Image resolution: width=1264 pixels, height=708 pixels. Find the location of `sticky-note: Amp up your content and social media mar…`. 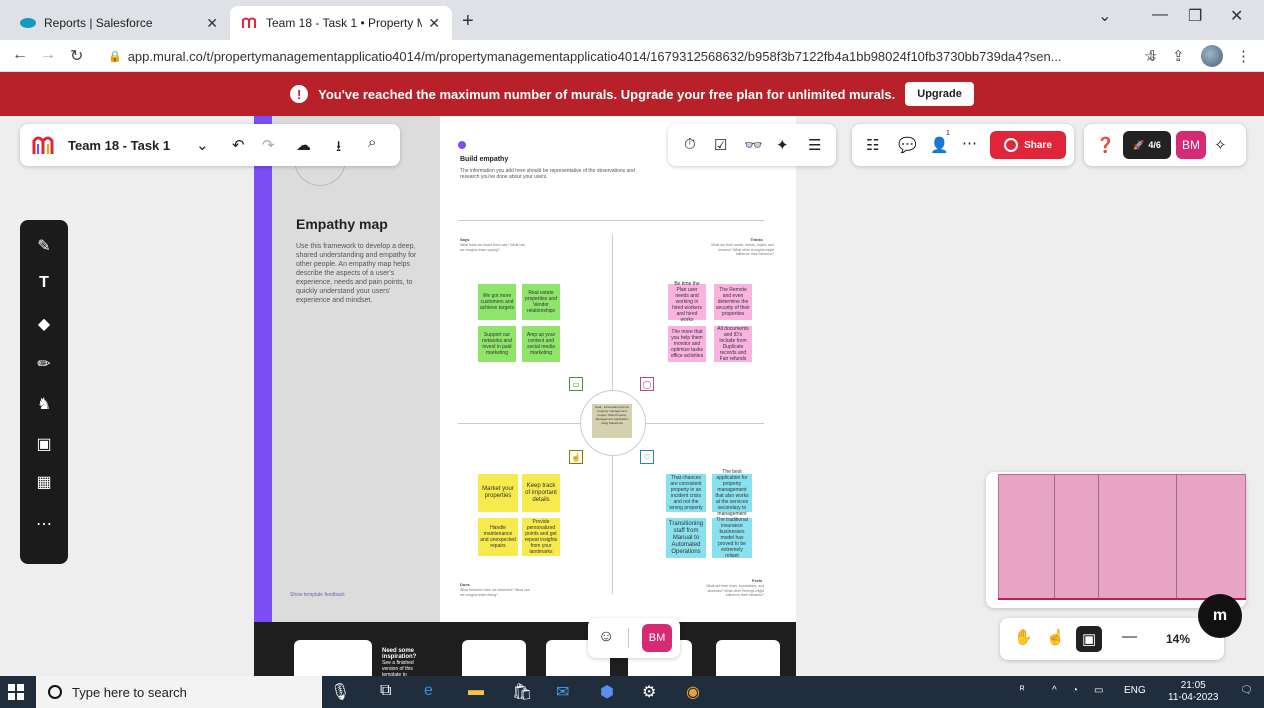

sticky-note: Amp up your content and social media mar… is located at coordinates (541, 344).